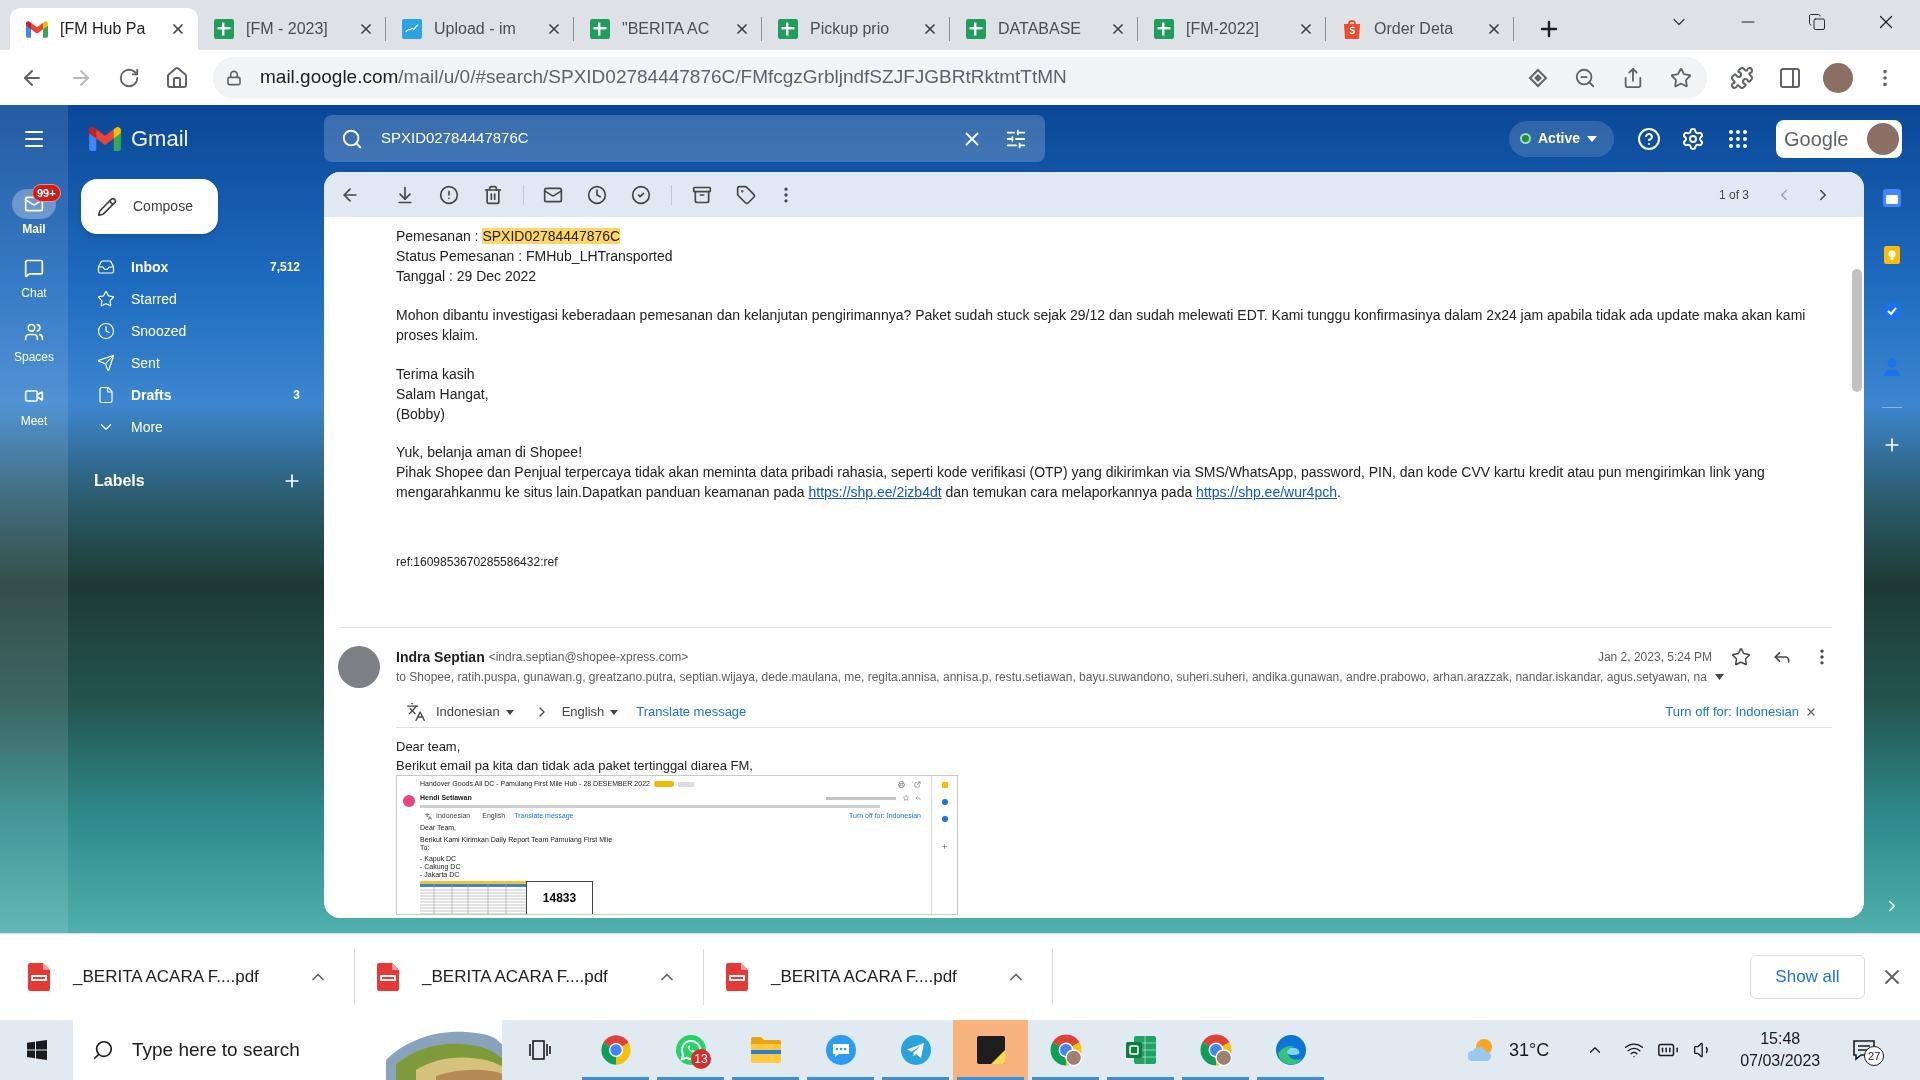 This screenshot has width=1920, height=1080. Describe the element at coordinates (449, 194) in the screenshot. I see `exclamation-circle-icon` at that location.